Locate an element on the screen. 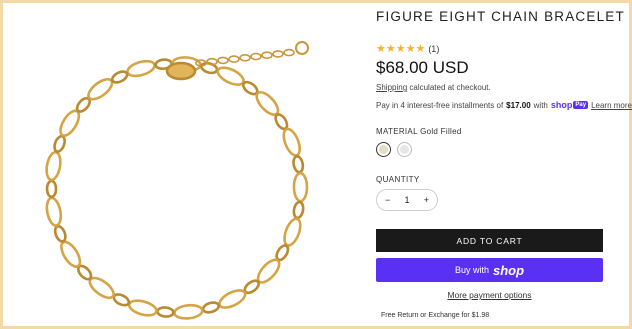 This screenshot has height=329, width=632. quantity-label: QUANTITY is located at coordinates (398, 179).